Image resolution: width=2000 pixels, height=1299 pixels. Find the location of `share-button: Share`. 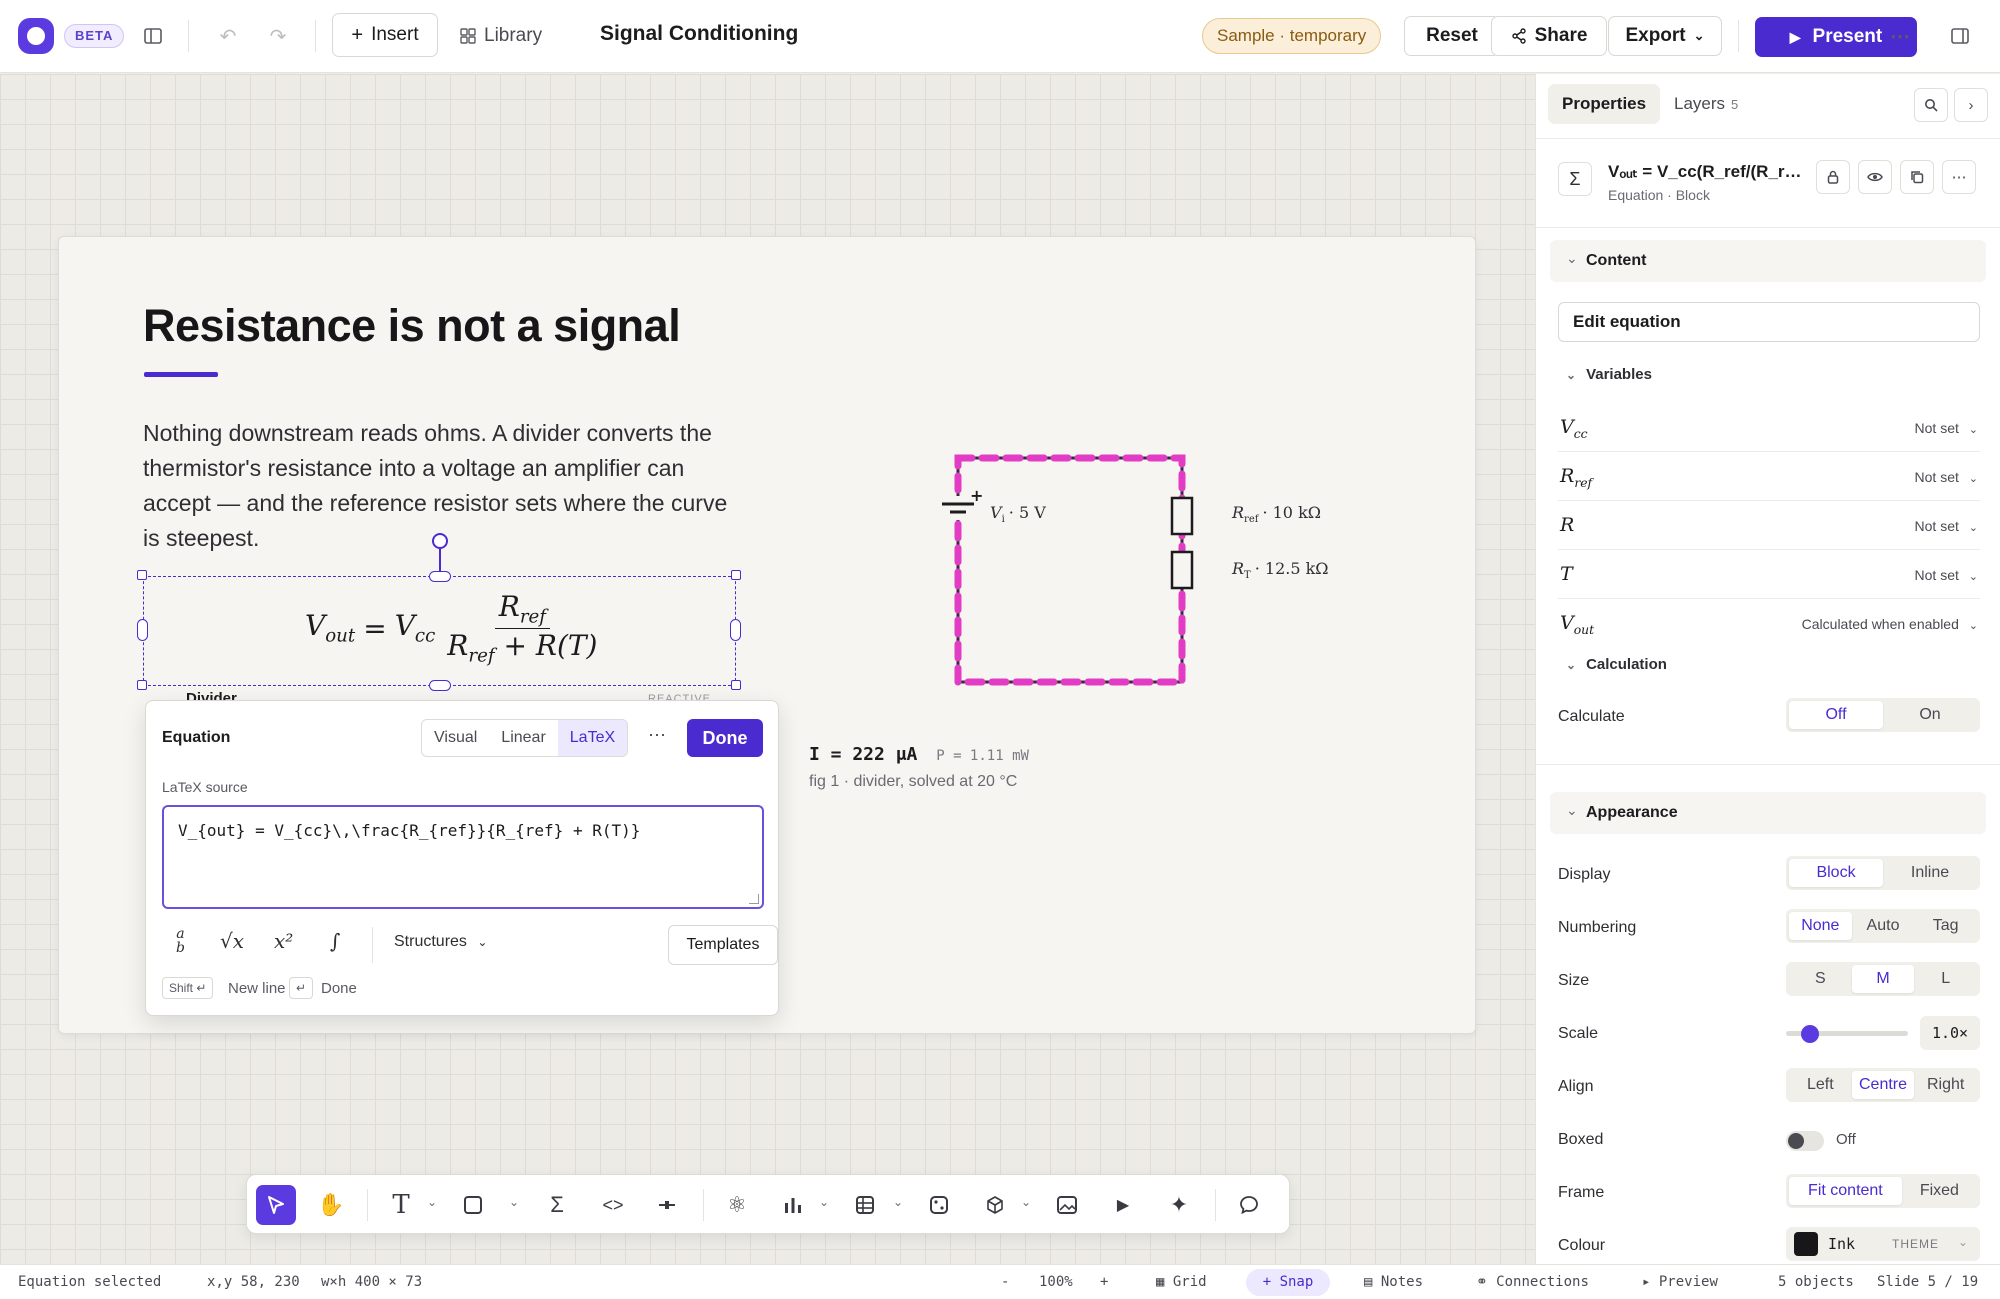

share-button: Share is located at coordinates (1549, 36).